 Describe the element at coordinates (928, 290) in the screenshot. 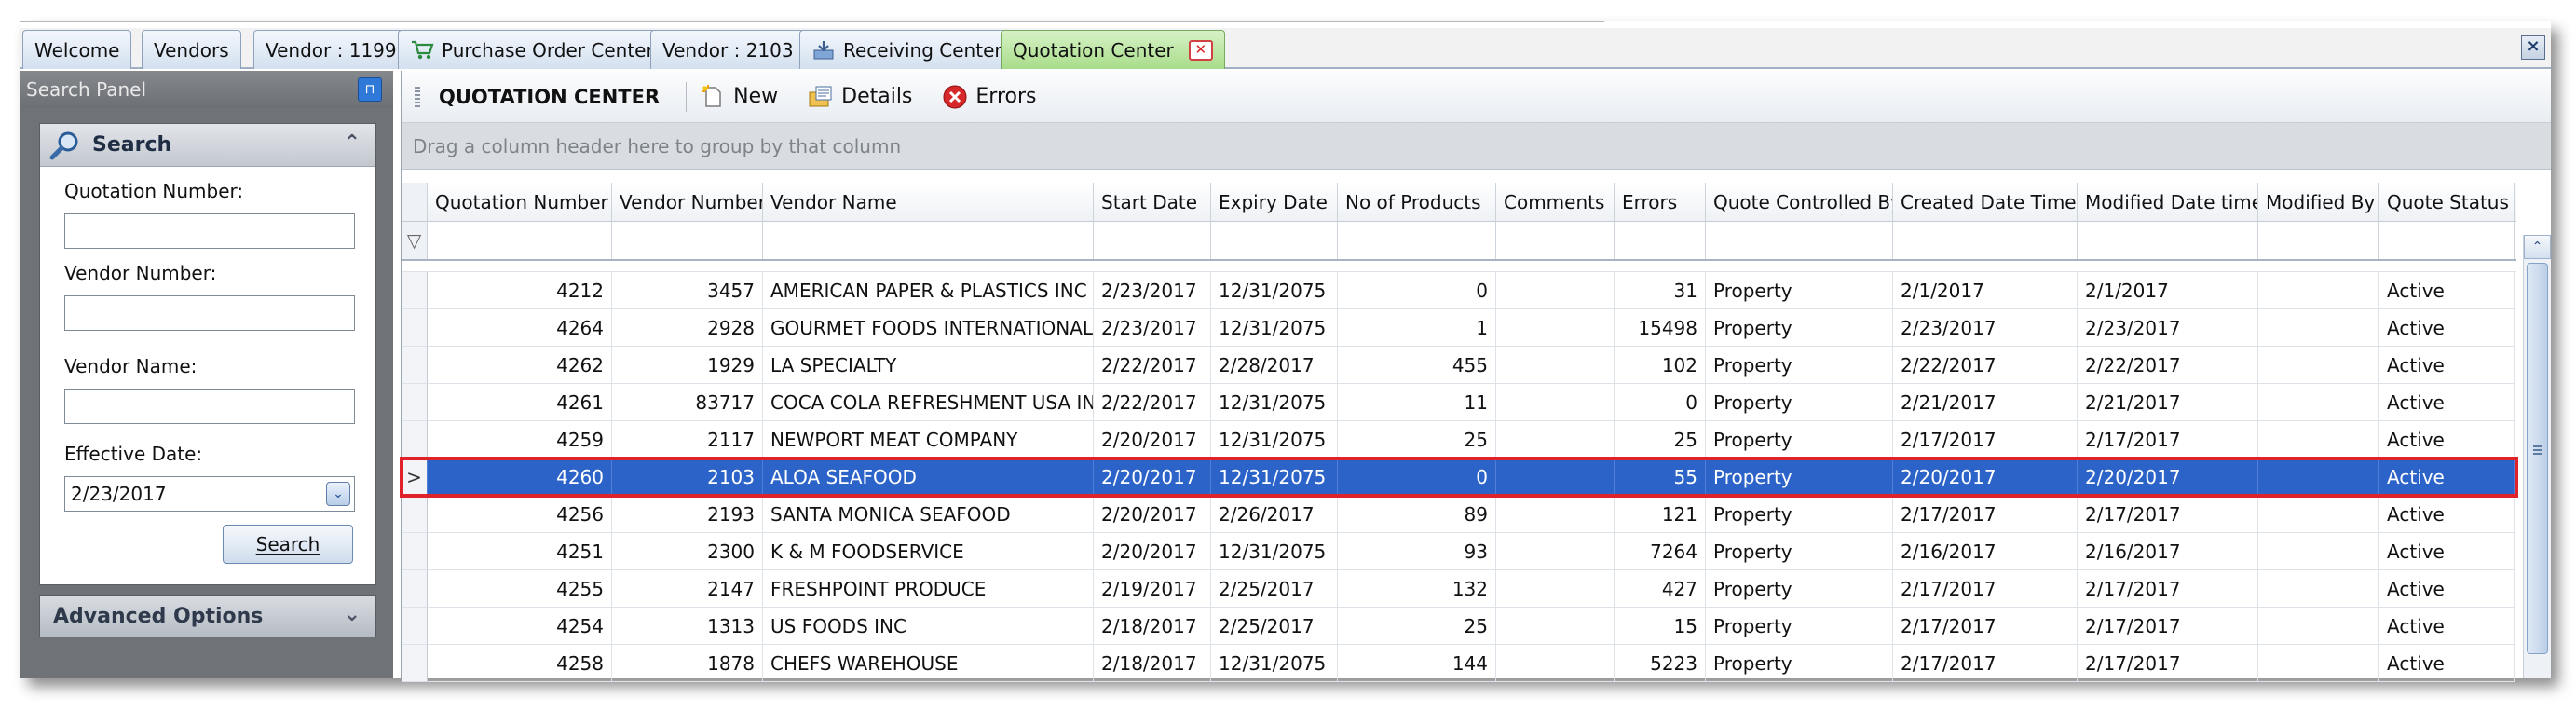

I see `cell-vendor-name: AMERICAN PAPER & PLASTICS INC` at that location.